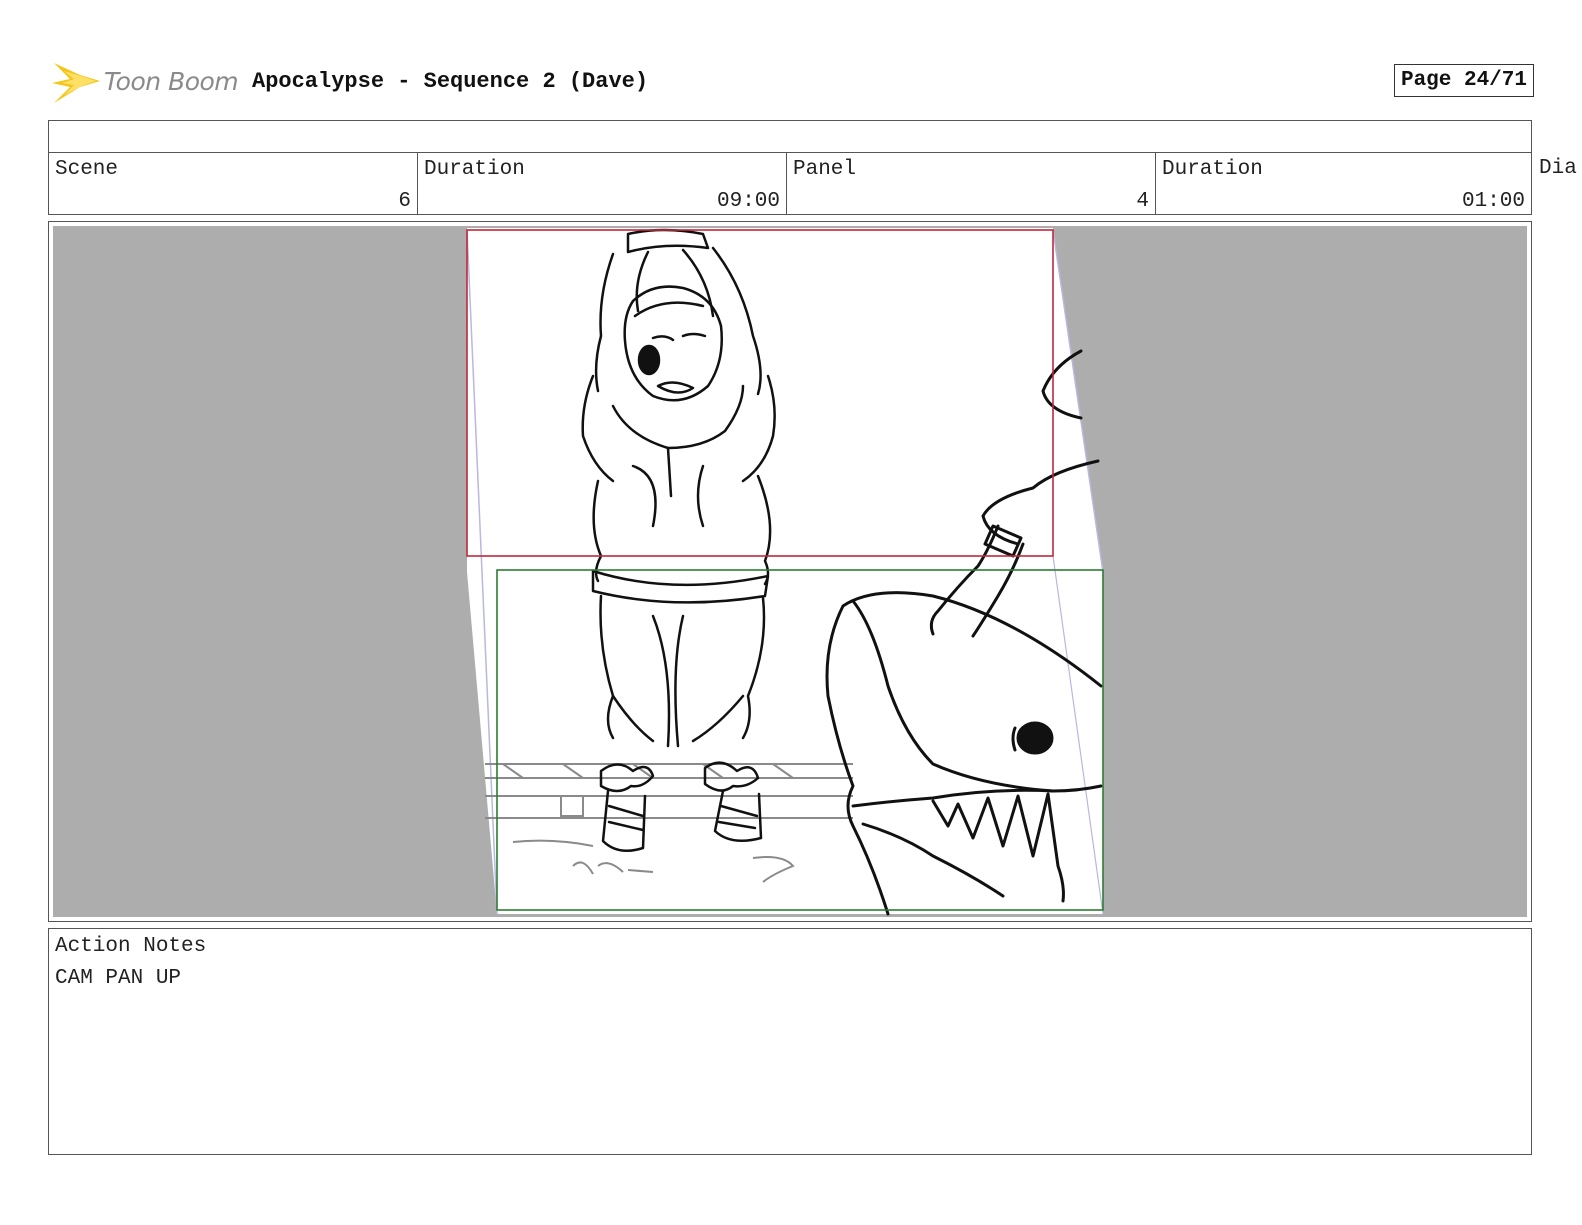 This screenshot has width=1582, height=1225. Describe the element at coordinates (1212, 169) in the screenshot. I see `panel-duration-label: Duration` at that location.